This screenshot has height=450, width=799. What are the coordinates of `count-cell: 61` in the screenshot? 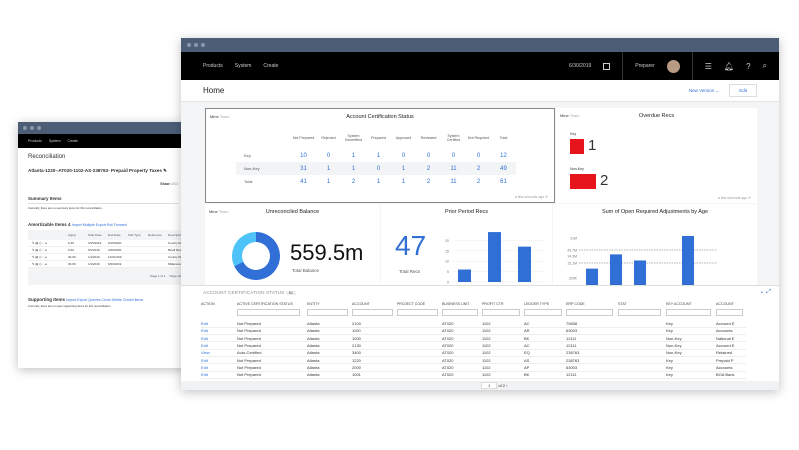 It's located at (503, 181).